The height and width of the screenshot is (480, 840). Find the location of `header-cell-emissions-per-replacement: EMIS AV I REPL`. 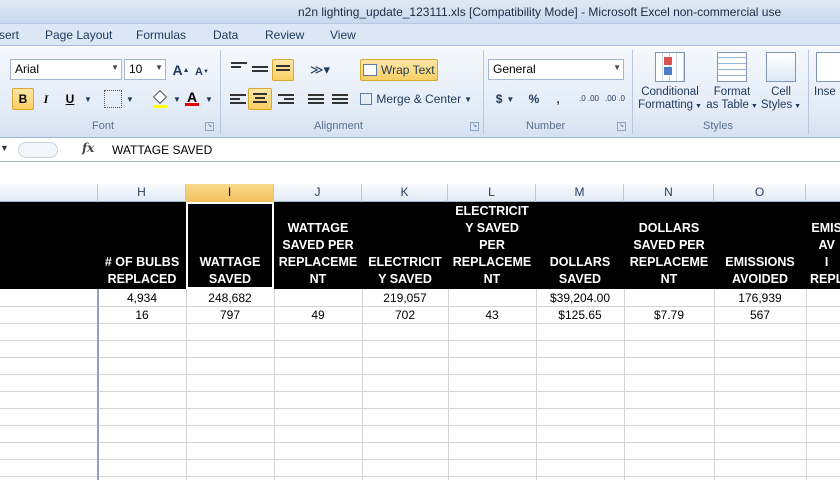

header-cell-emissions-per-replacement: EMIS AV I REPL is located at coordinates (824, 245).